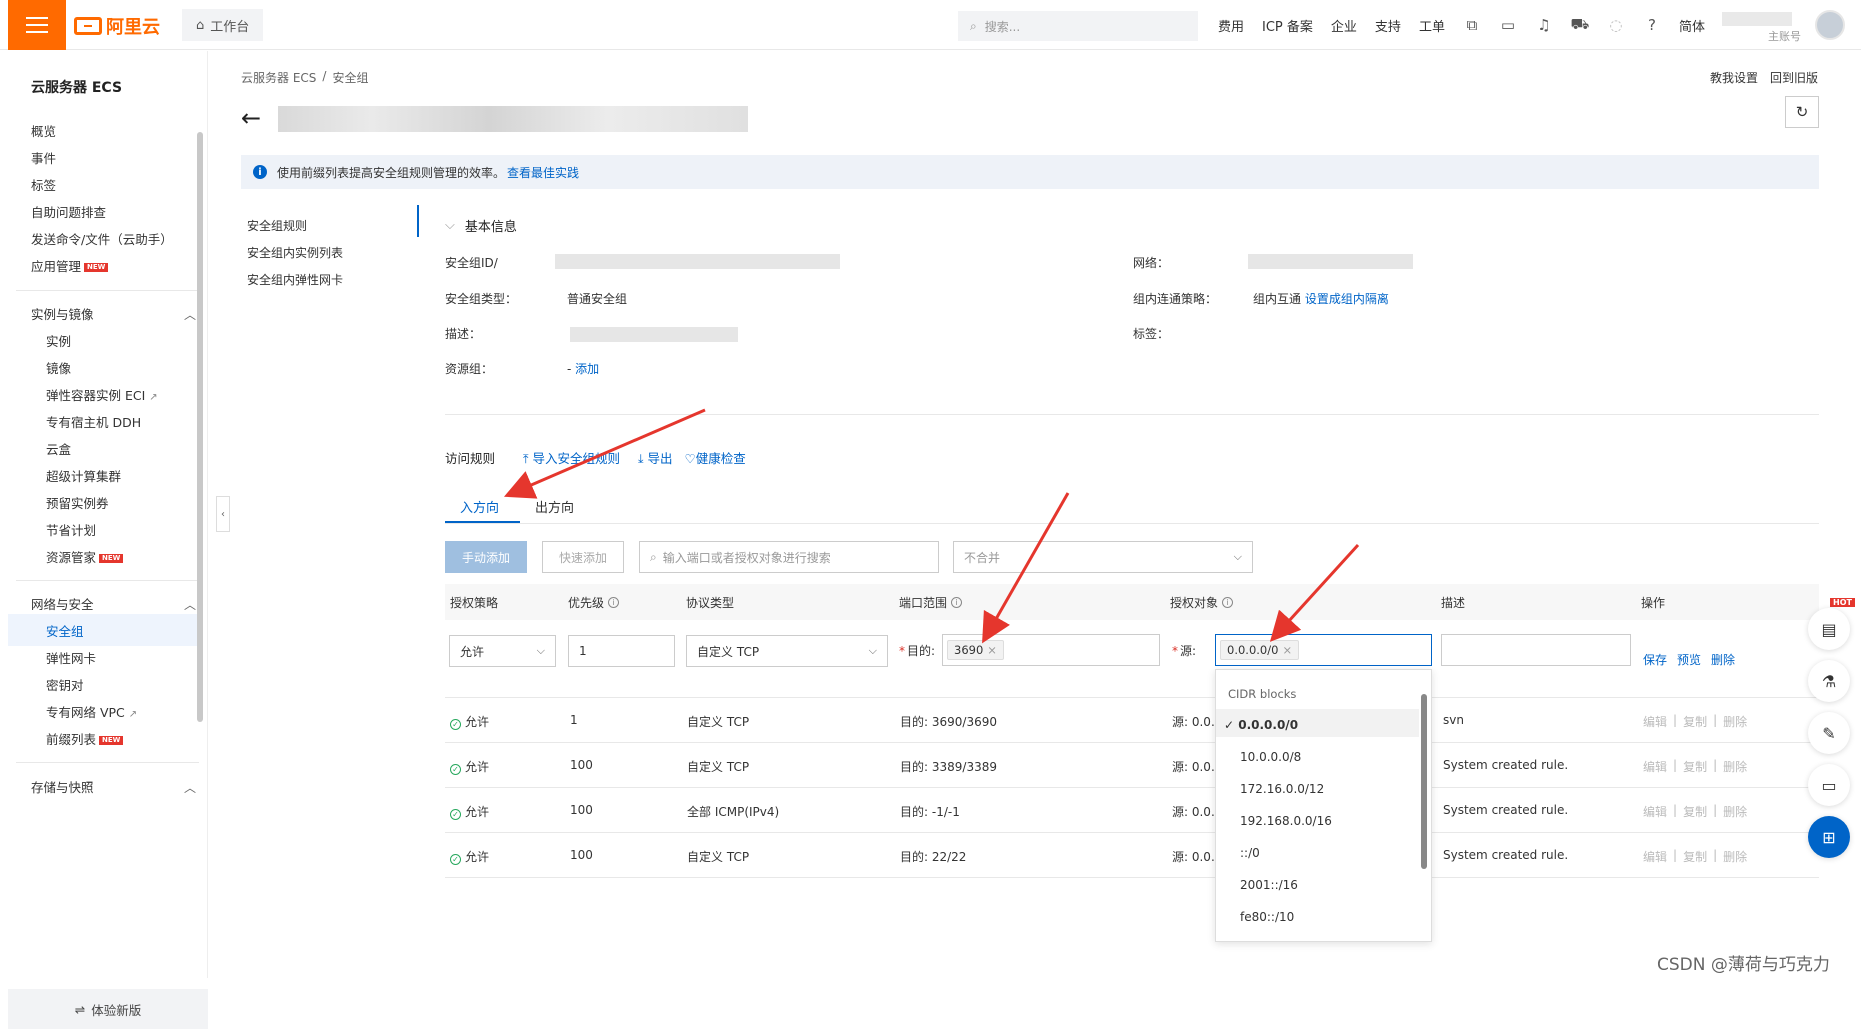 The height and width of the screenshot is (1029, 1861). I want to click on breadcrumb-ecs: 云服务器 ECS, so click(278, 77).